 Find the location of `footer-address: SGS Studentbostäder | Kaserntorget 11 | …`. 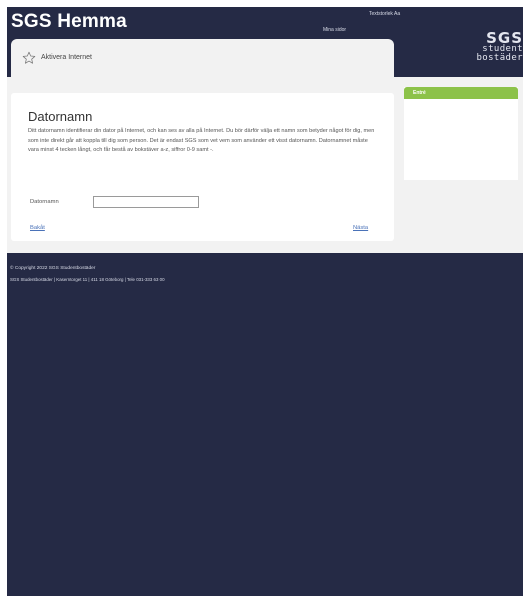

footer-address: SGS Studentbostäder | Kaserntorget 11 | … is located at coordinates (87, 279).